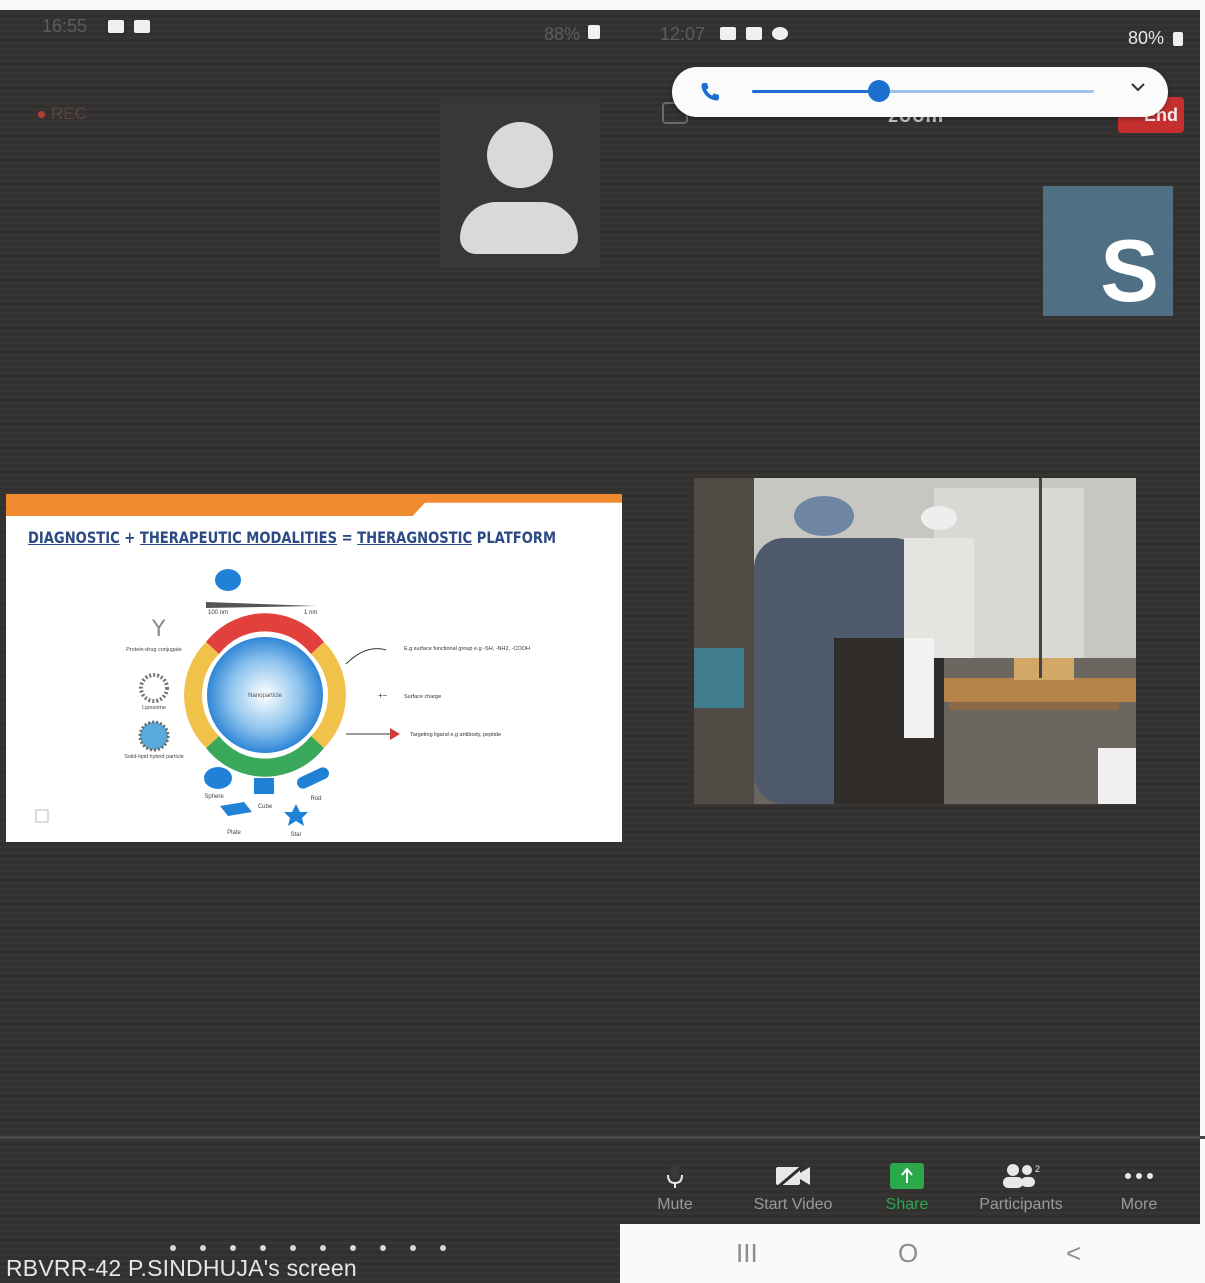  Describe the element at coordinates (1139, 1204) in the screenshot. I see `more-label: More` at that location.